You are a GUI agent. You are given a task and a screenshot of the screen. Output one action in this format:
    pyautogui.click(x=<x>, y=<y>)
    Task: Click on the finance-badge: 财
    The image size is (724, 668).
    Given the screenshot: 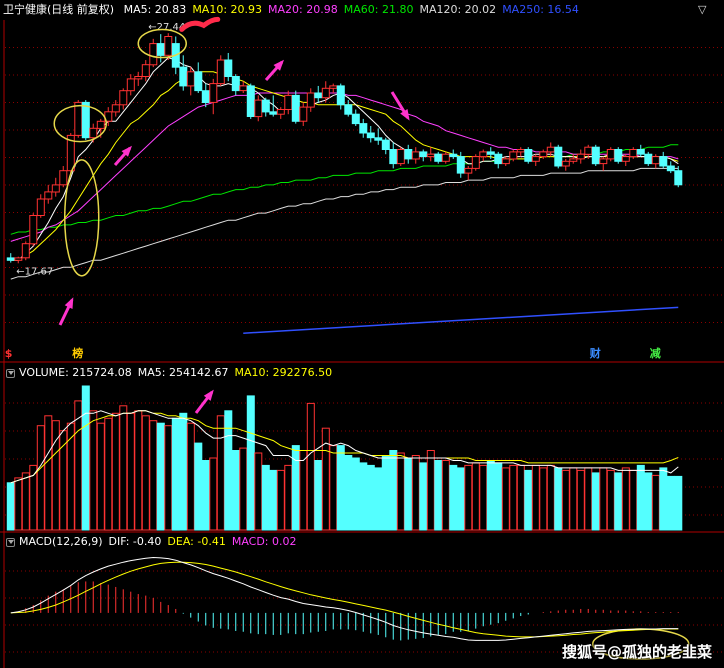 What is the action you would take?
    pyautogui.click(x=595, y=354)
    